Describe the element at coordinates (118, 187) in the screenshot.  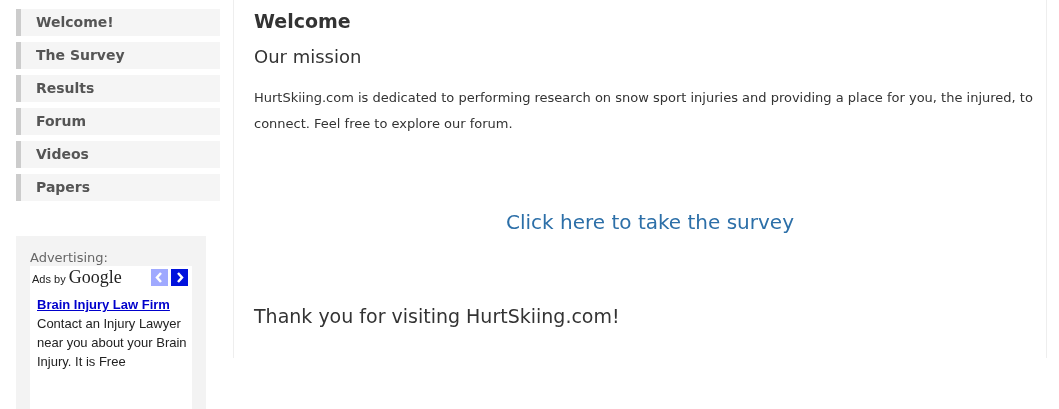
I see `nav-item: Papers` at that location.